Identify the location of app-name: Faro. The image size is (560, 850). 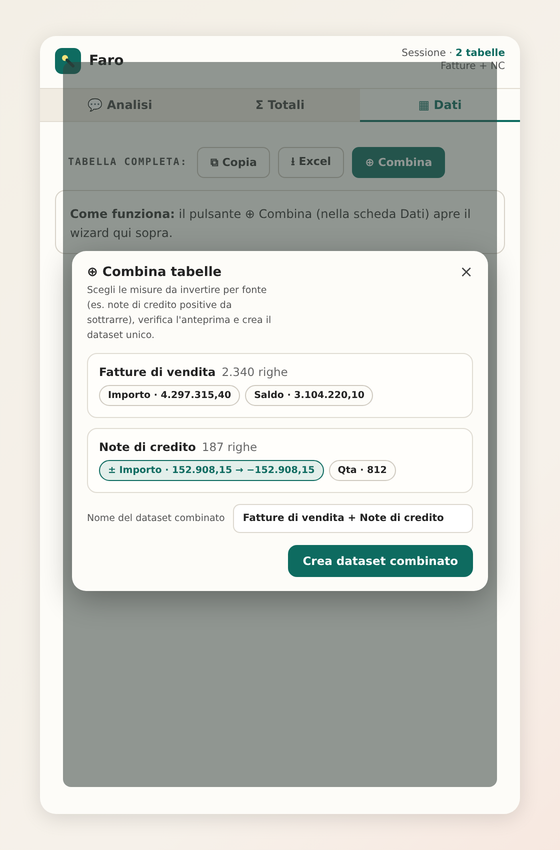
(106, 61).